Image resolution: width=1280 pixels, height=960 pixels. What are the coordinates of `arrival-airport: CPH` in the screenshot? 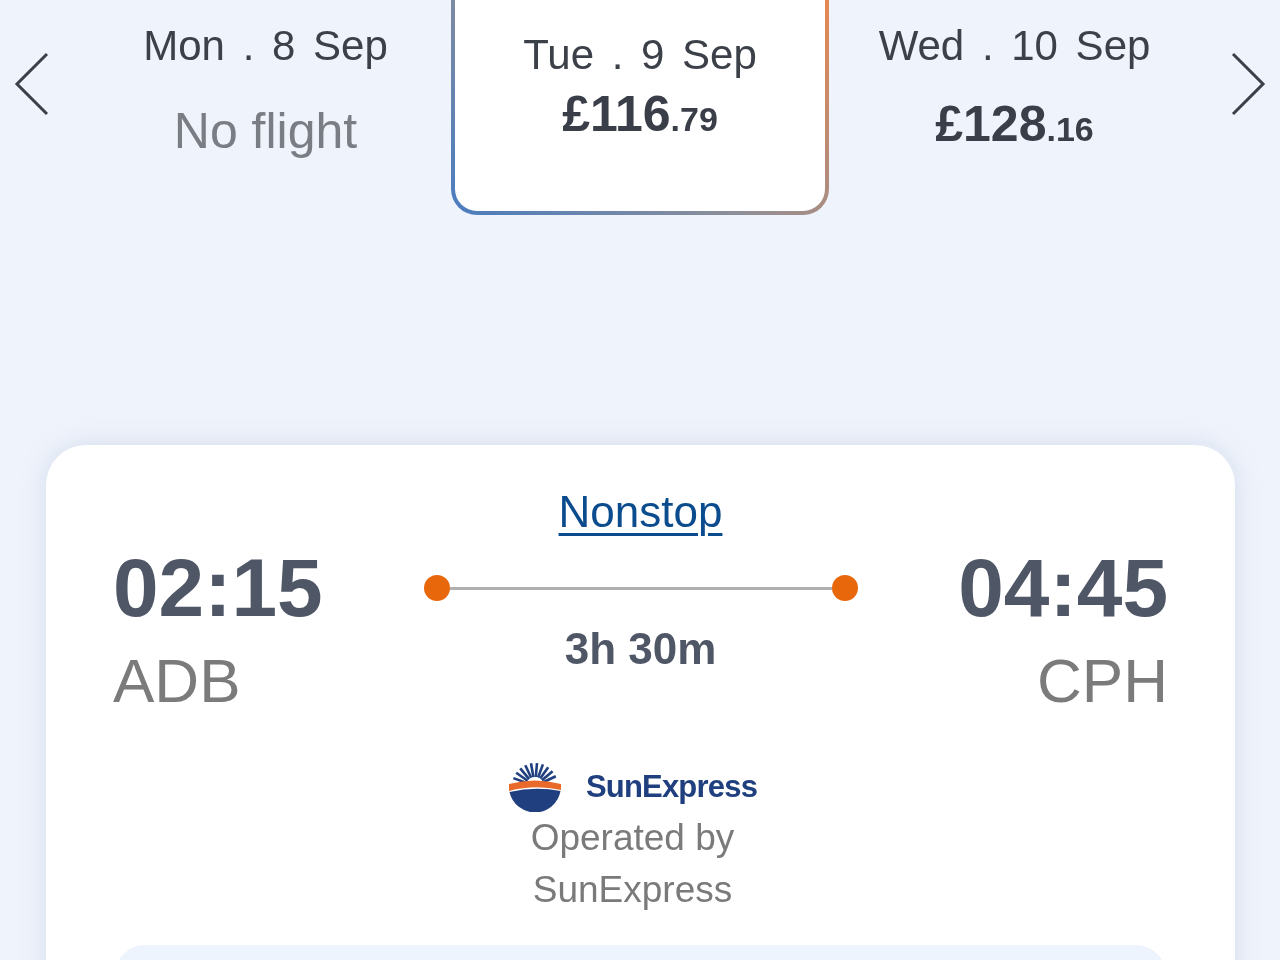 It's located at (1102, 681).